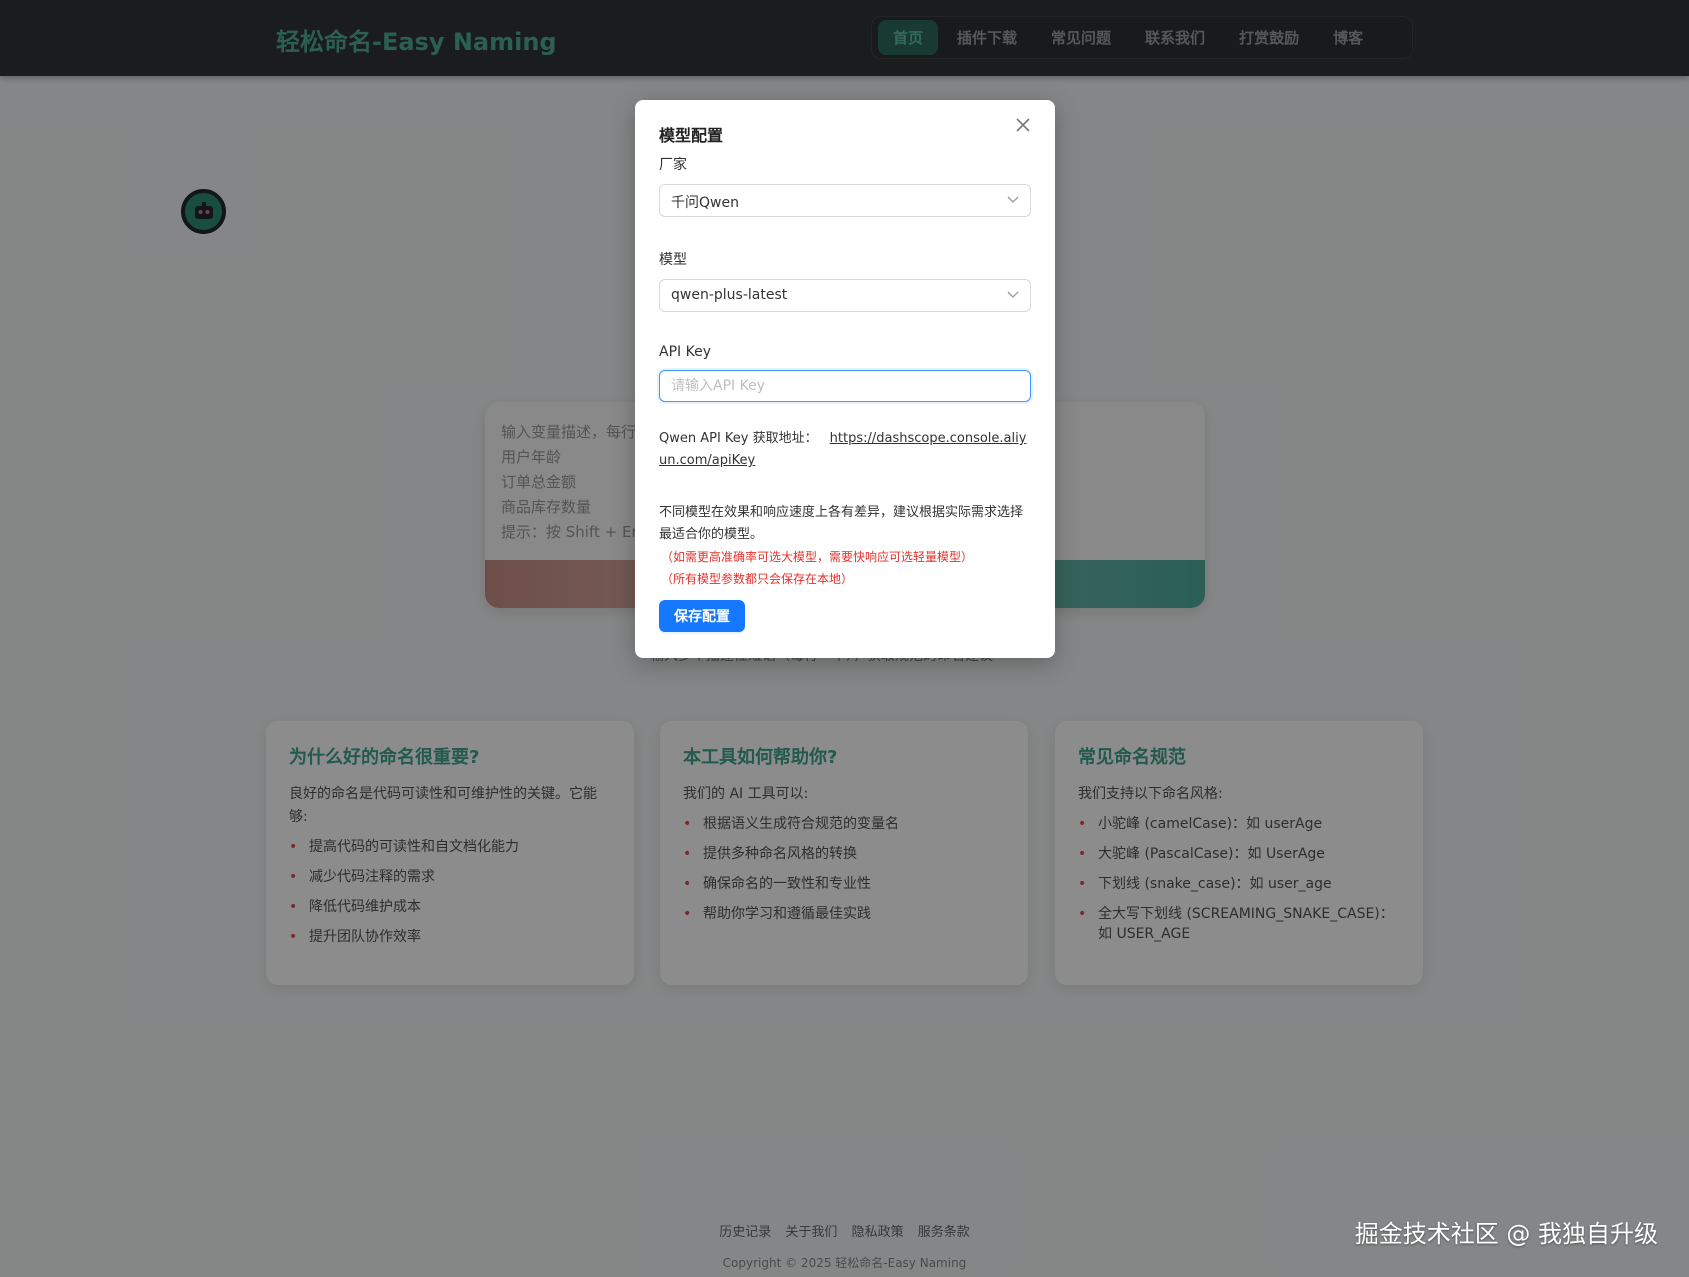 The image size is (1689, 1277). I want to click on dialog-title: 模型配置, so click(691, 135).